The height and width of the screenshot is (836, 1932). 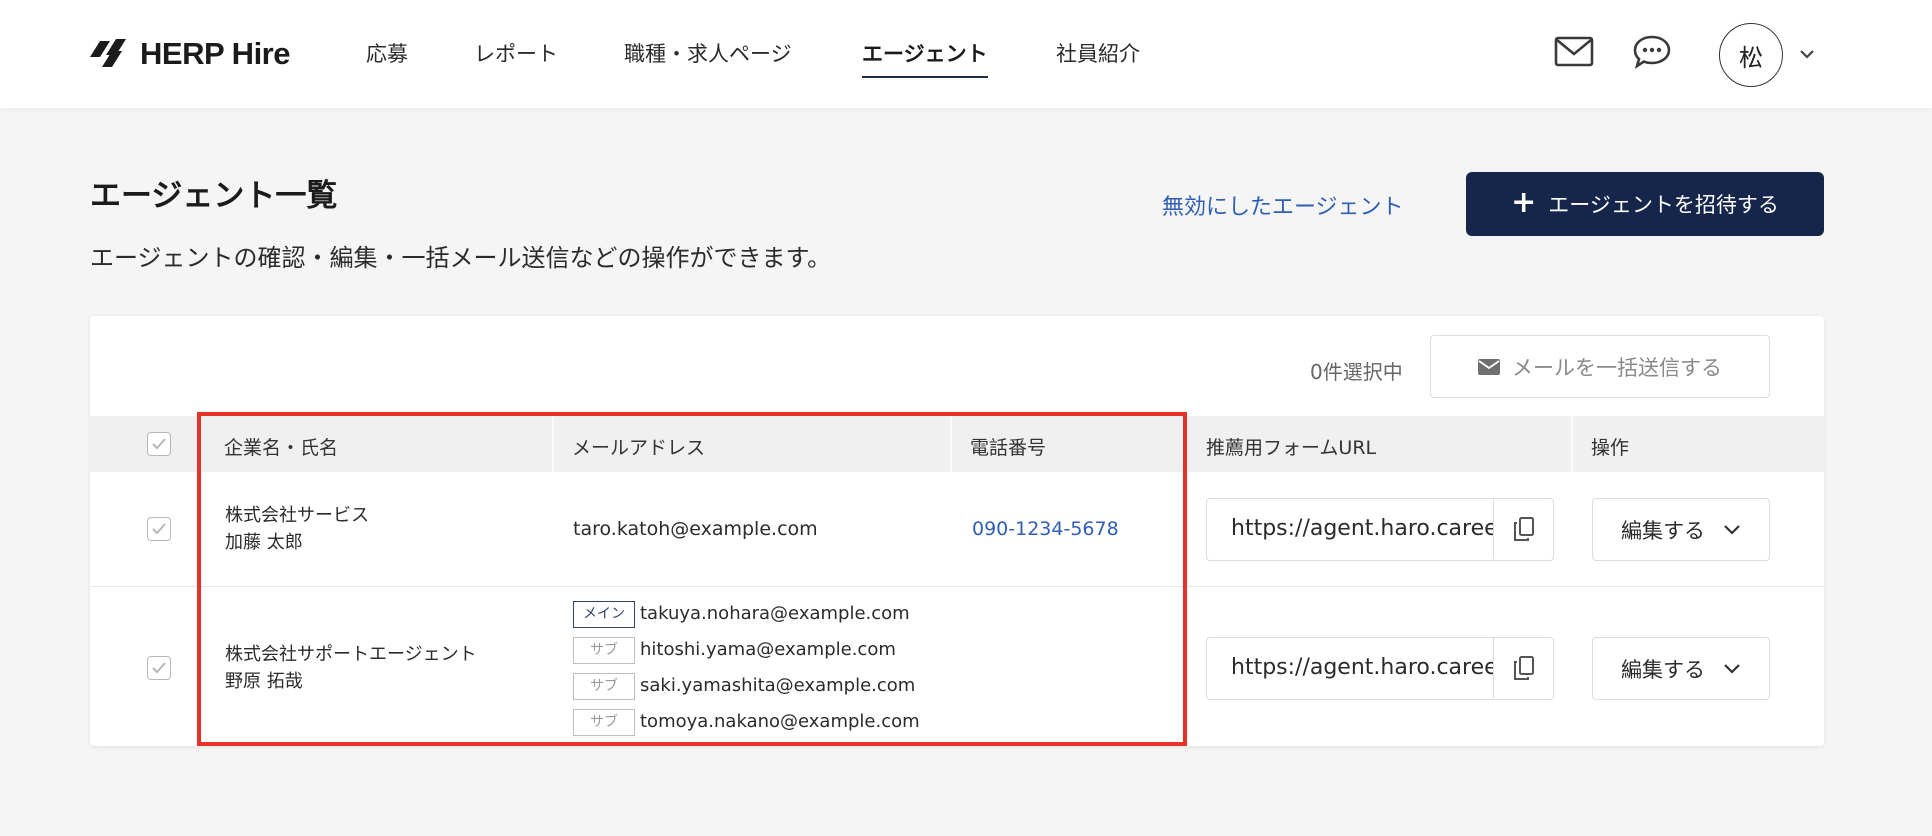 What do you see at coordinates (780, 721) in the screenshot?
I see `row-email: tomoya.nakano@example.com` at bounding box center [780, 721].